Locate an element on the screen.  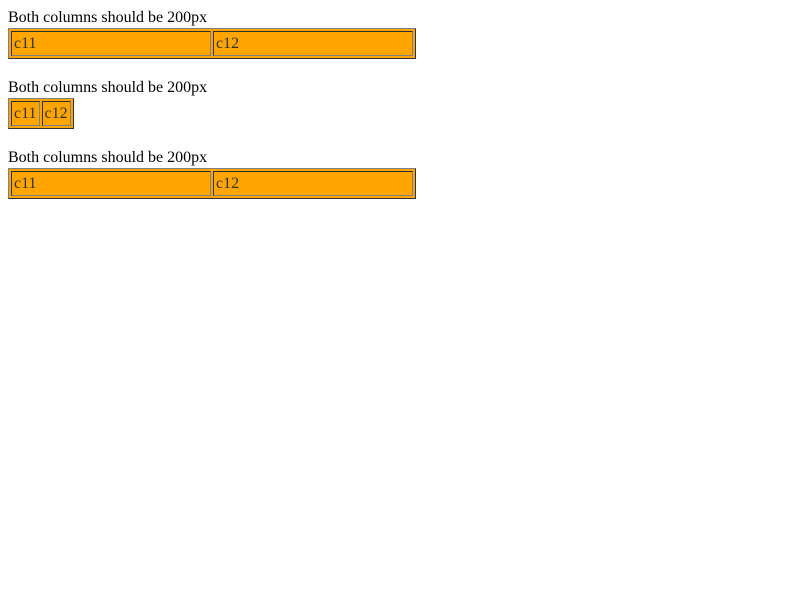
section-2-table: c11 c12 is located at coordinates (41, 113).